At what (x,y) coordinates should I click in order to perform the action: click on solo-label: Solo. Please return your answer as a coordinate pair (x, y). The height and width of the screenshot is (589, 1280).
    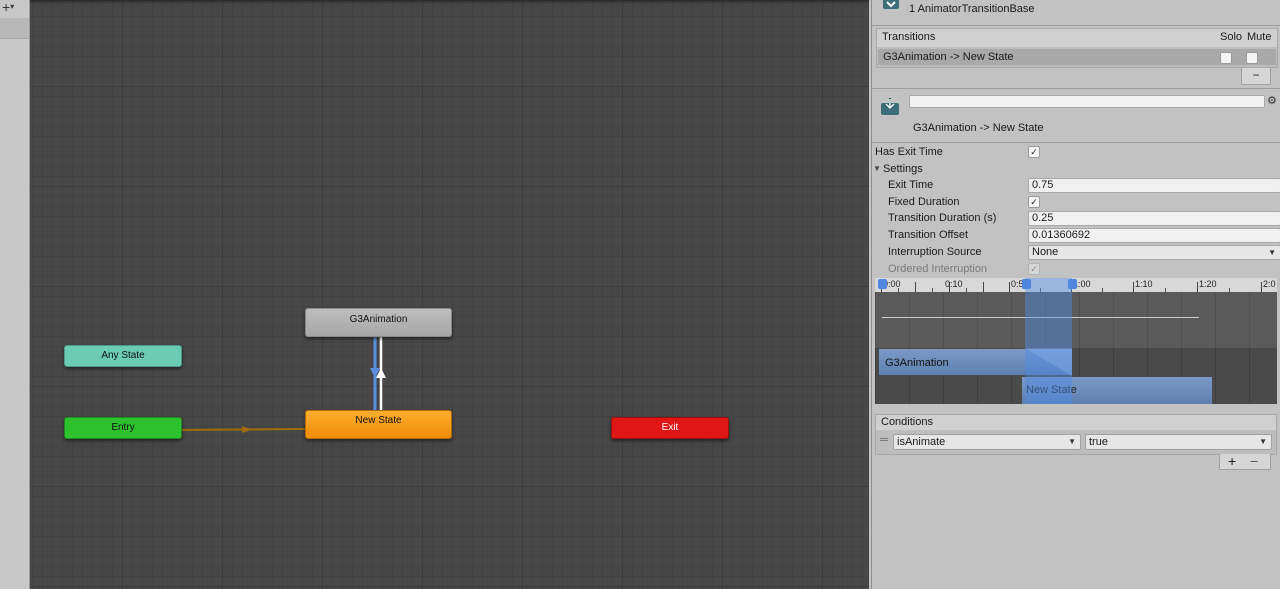
    Looking at the image, I should click on (1231, 37).